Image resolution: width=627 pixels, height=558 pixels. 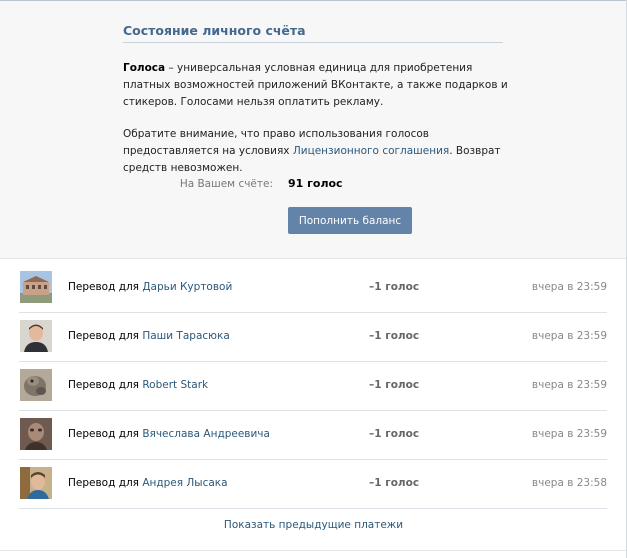 What do you see at coordinates (214, 30) in the screenshot?
I see `page-title: Состояние личного счёта` at bounding box center [214, 30].